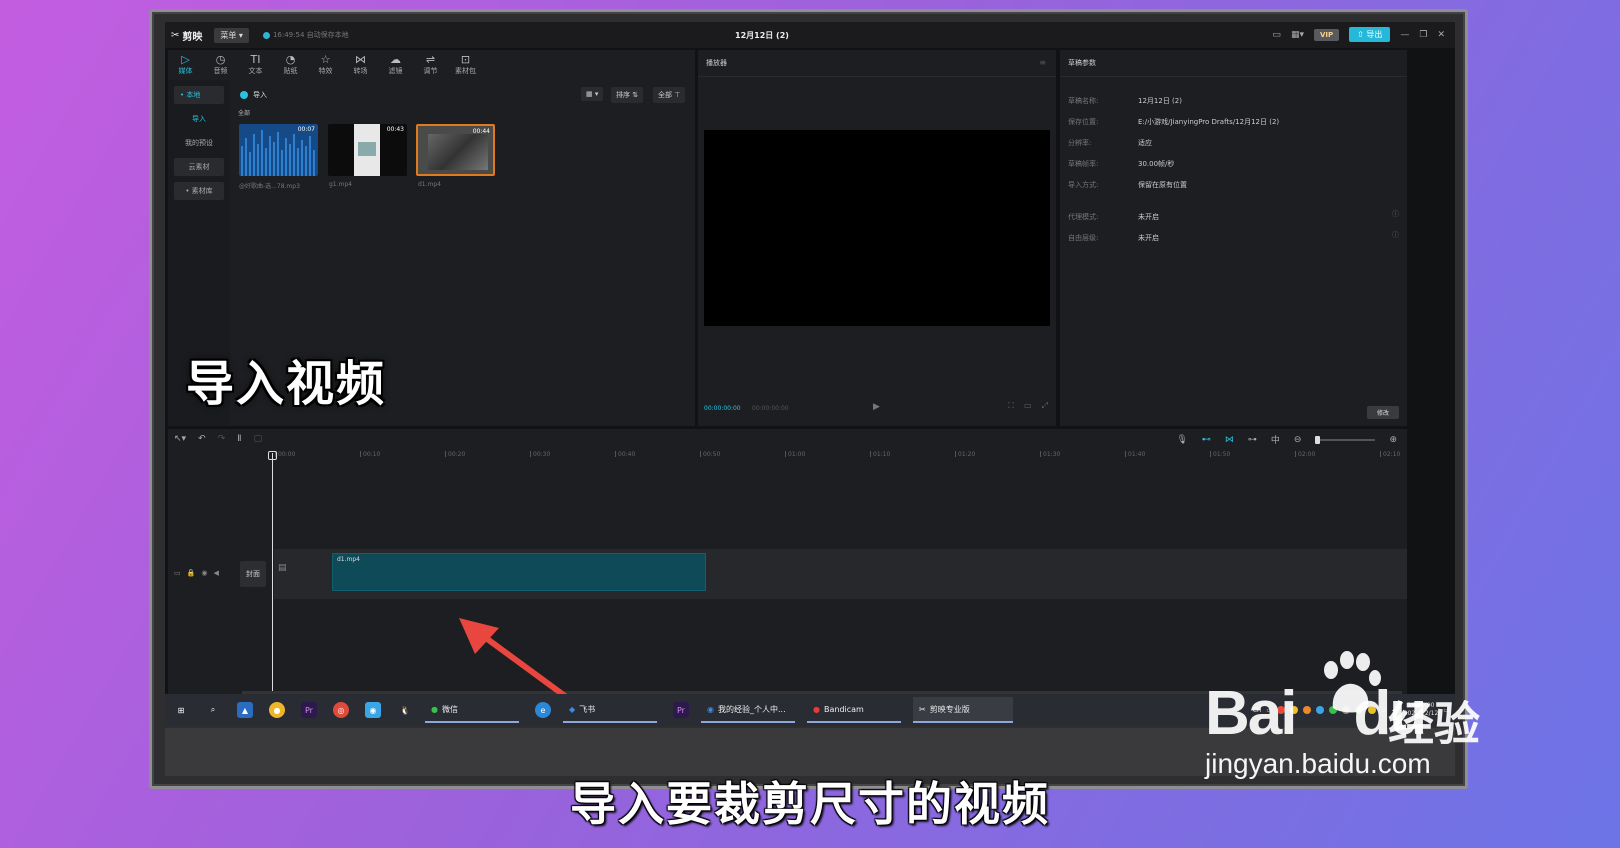 The width and height of the screenshot is (1620, 848). Describe the element at coordinates (199, 167) in the screenshot. I see `sidebar-item-cloud: 云素材` at that location.